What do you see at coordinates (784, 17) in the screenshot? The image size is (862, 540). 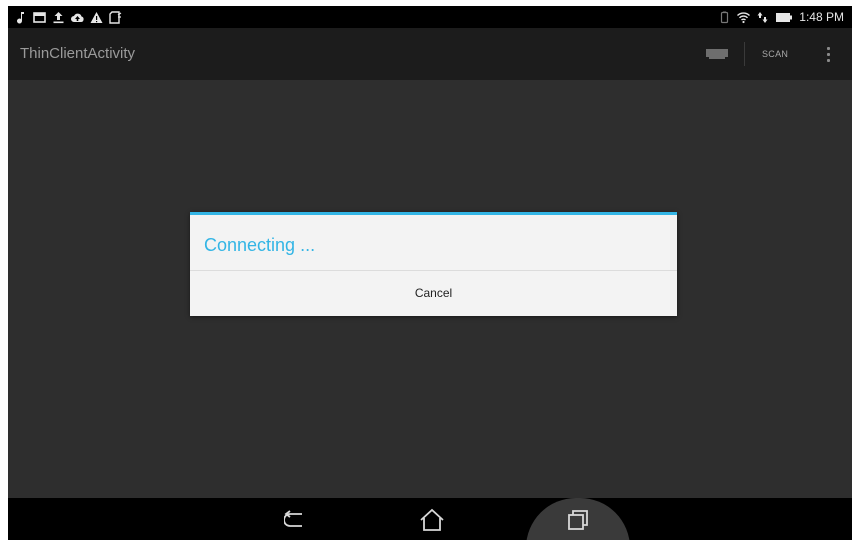 I see `battery-icon` at bounding box center [784, 17].